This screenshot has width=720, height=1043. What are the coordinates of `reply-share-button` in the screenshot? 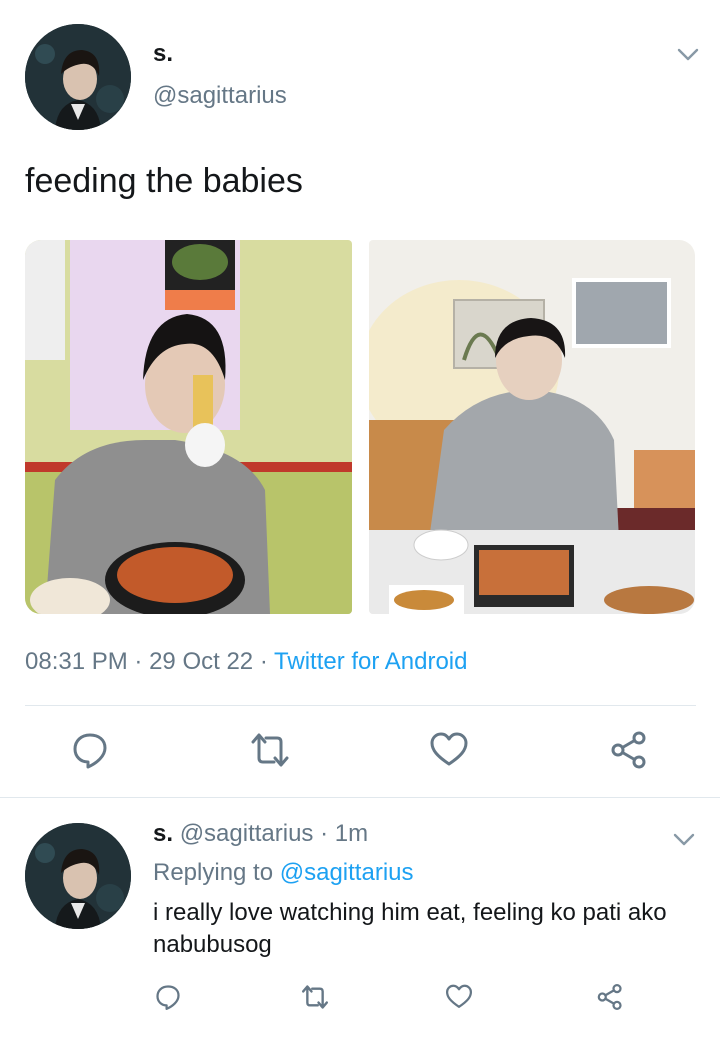 It's located at (610, 997).